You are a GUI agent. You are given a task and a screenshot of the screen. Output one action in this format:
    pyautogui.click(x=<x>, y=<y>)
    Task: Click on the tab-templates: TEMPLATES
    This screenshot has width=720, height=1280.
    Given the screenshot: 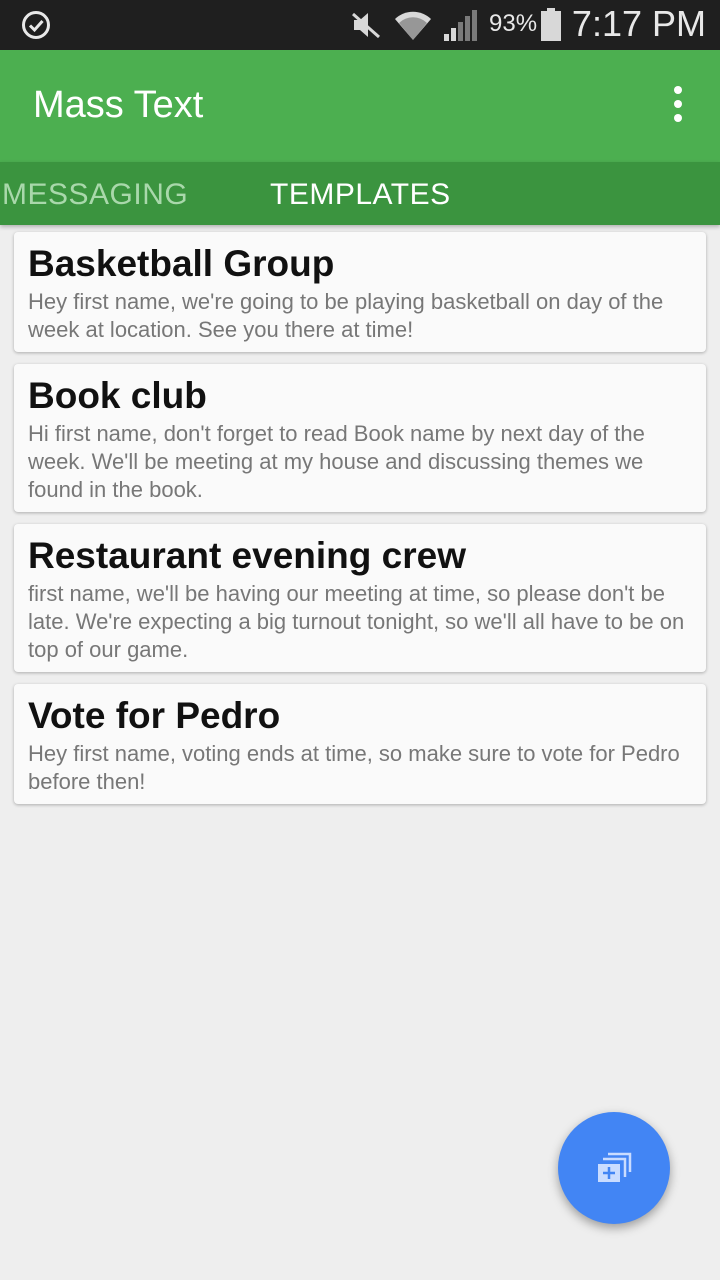 What is the action you would take?
    pyautogui.click(x=360, y=195)
    